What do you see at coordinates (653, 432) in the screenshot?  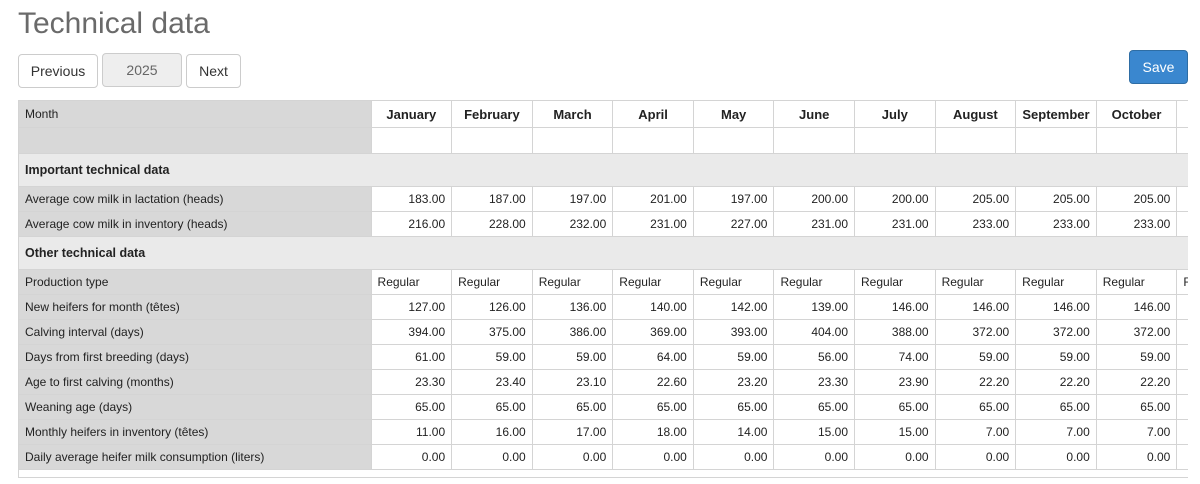 I see `value-cell: 18.00` at bounding box center [653, 432].